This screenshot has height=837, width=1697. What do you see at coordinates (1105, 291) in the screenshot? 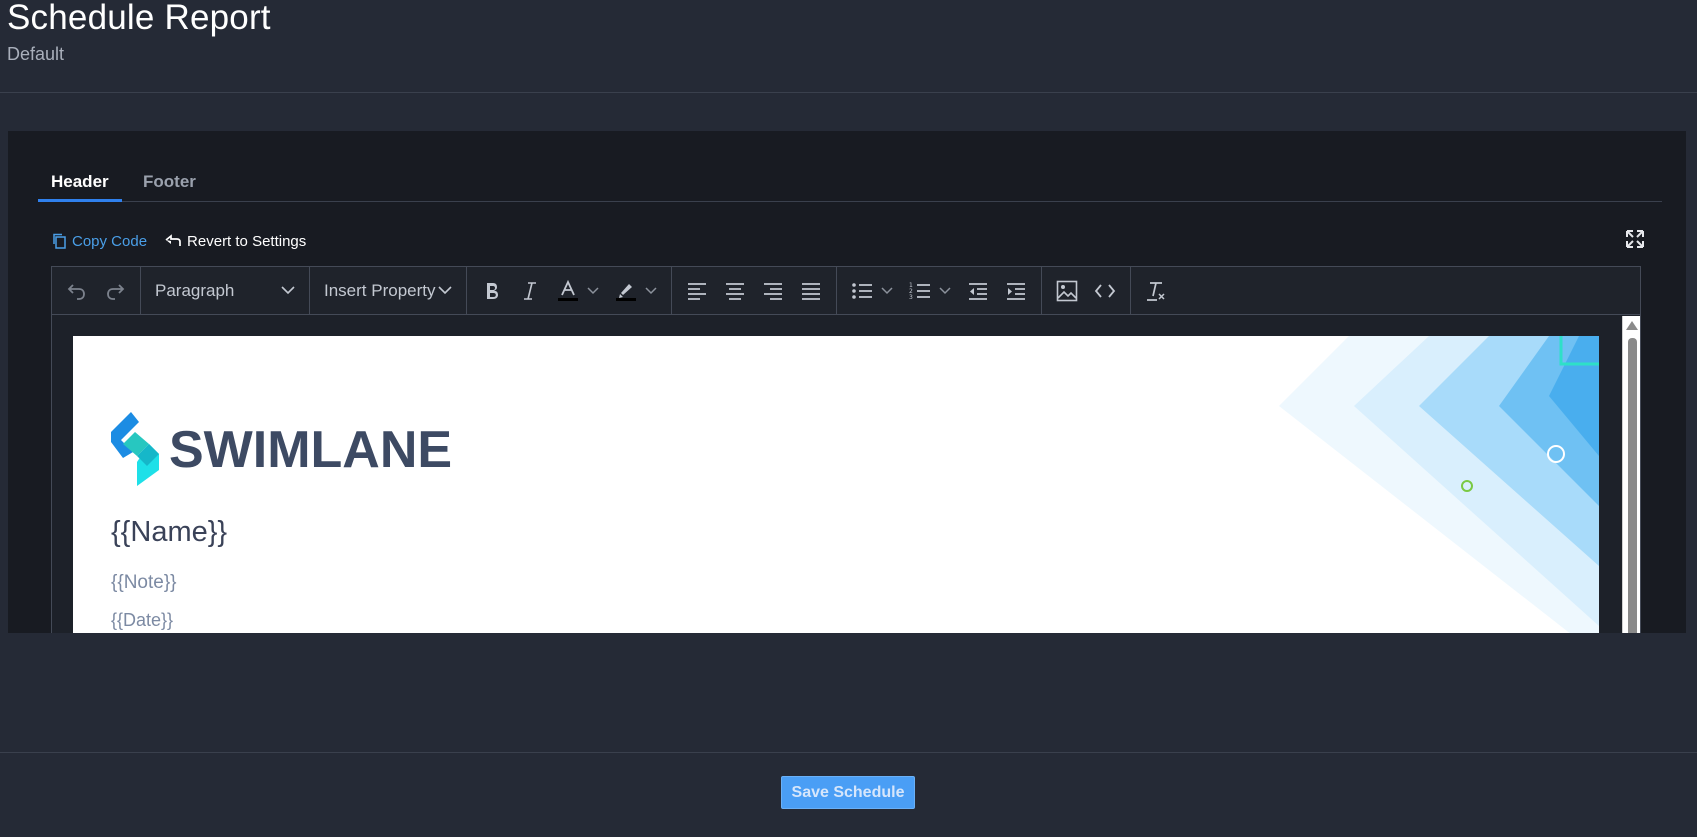
I see `code-icon` at bounding box center [1105, 291].